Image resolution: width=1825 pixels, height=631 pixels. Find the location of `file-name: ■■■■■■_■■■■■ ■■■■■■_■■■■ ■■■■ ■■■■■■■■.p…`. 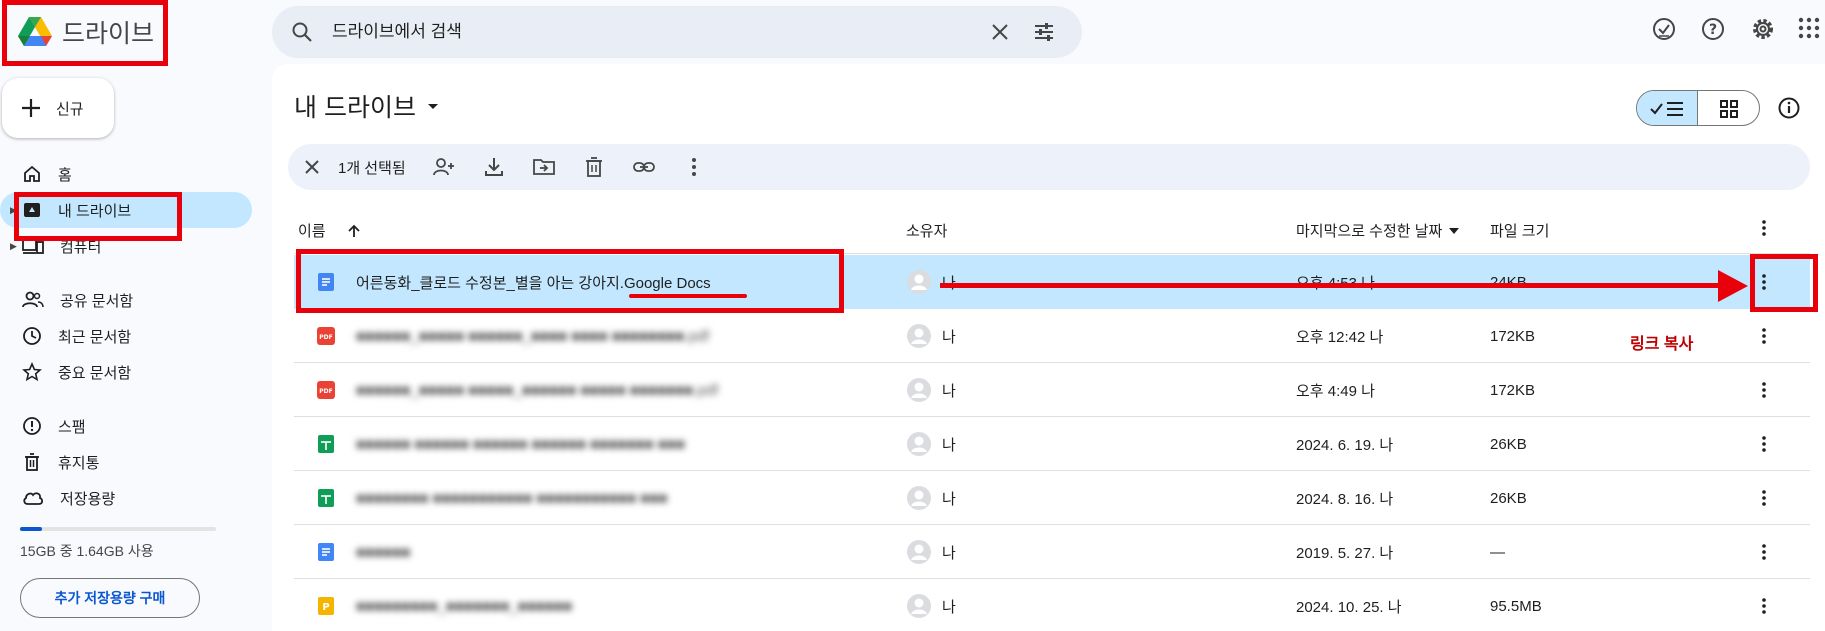

file-name: ■■■■■■_■■■■■ ■■■■■■_■■■■ ■■■■ ■■■■■■■■.p… is located at coordinates (533, 336).